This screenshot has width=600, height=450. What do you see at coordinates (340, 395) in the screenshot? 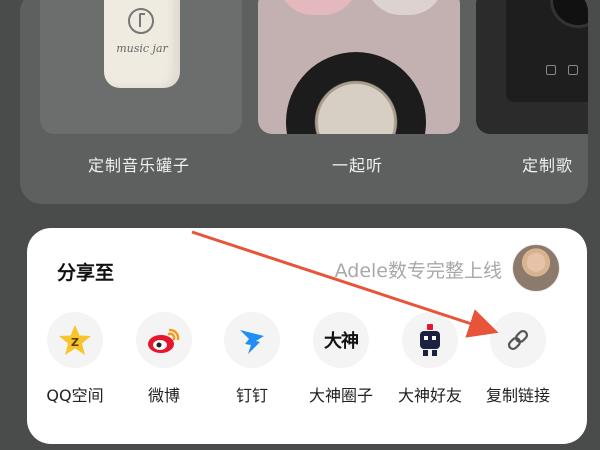
I see `share-label-dashen-circle: 大神圈子` at bounding box center [340, 395].